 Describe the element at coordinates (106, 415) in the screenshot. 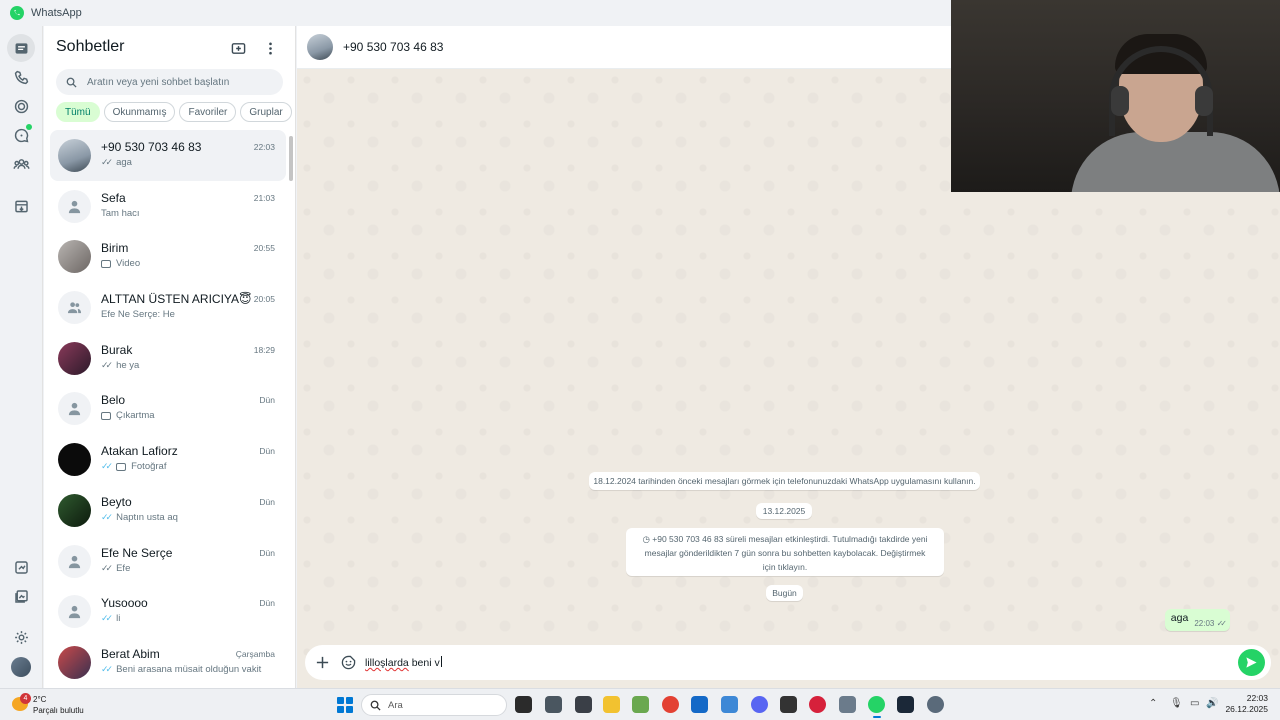

I see `sticker-icon` at that location.